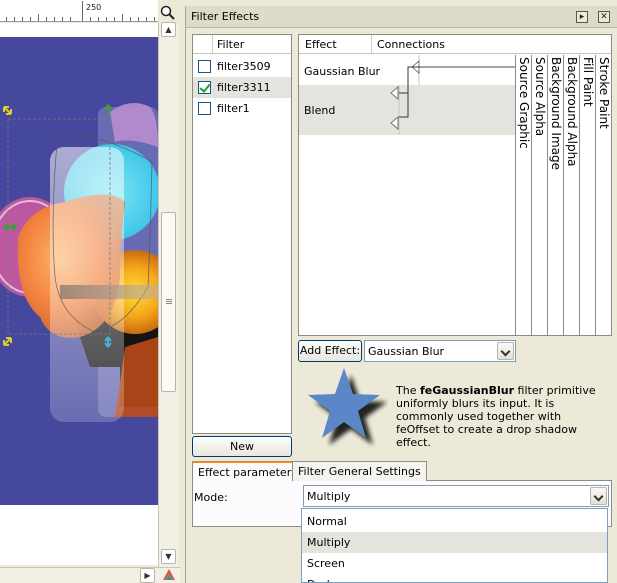  Describe the element at coordinates (168, 29) in the screenshot. I see `scroll-up-button: ▲` at that location.